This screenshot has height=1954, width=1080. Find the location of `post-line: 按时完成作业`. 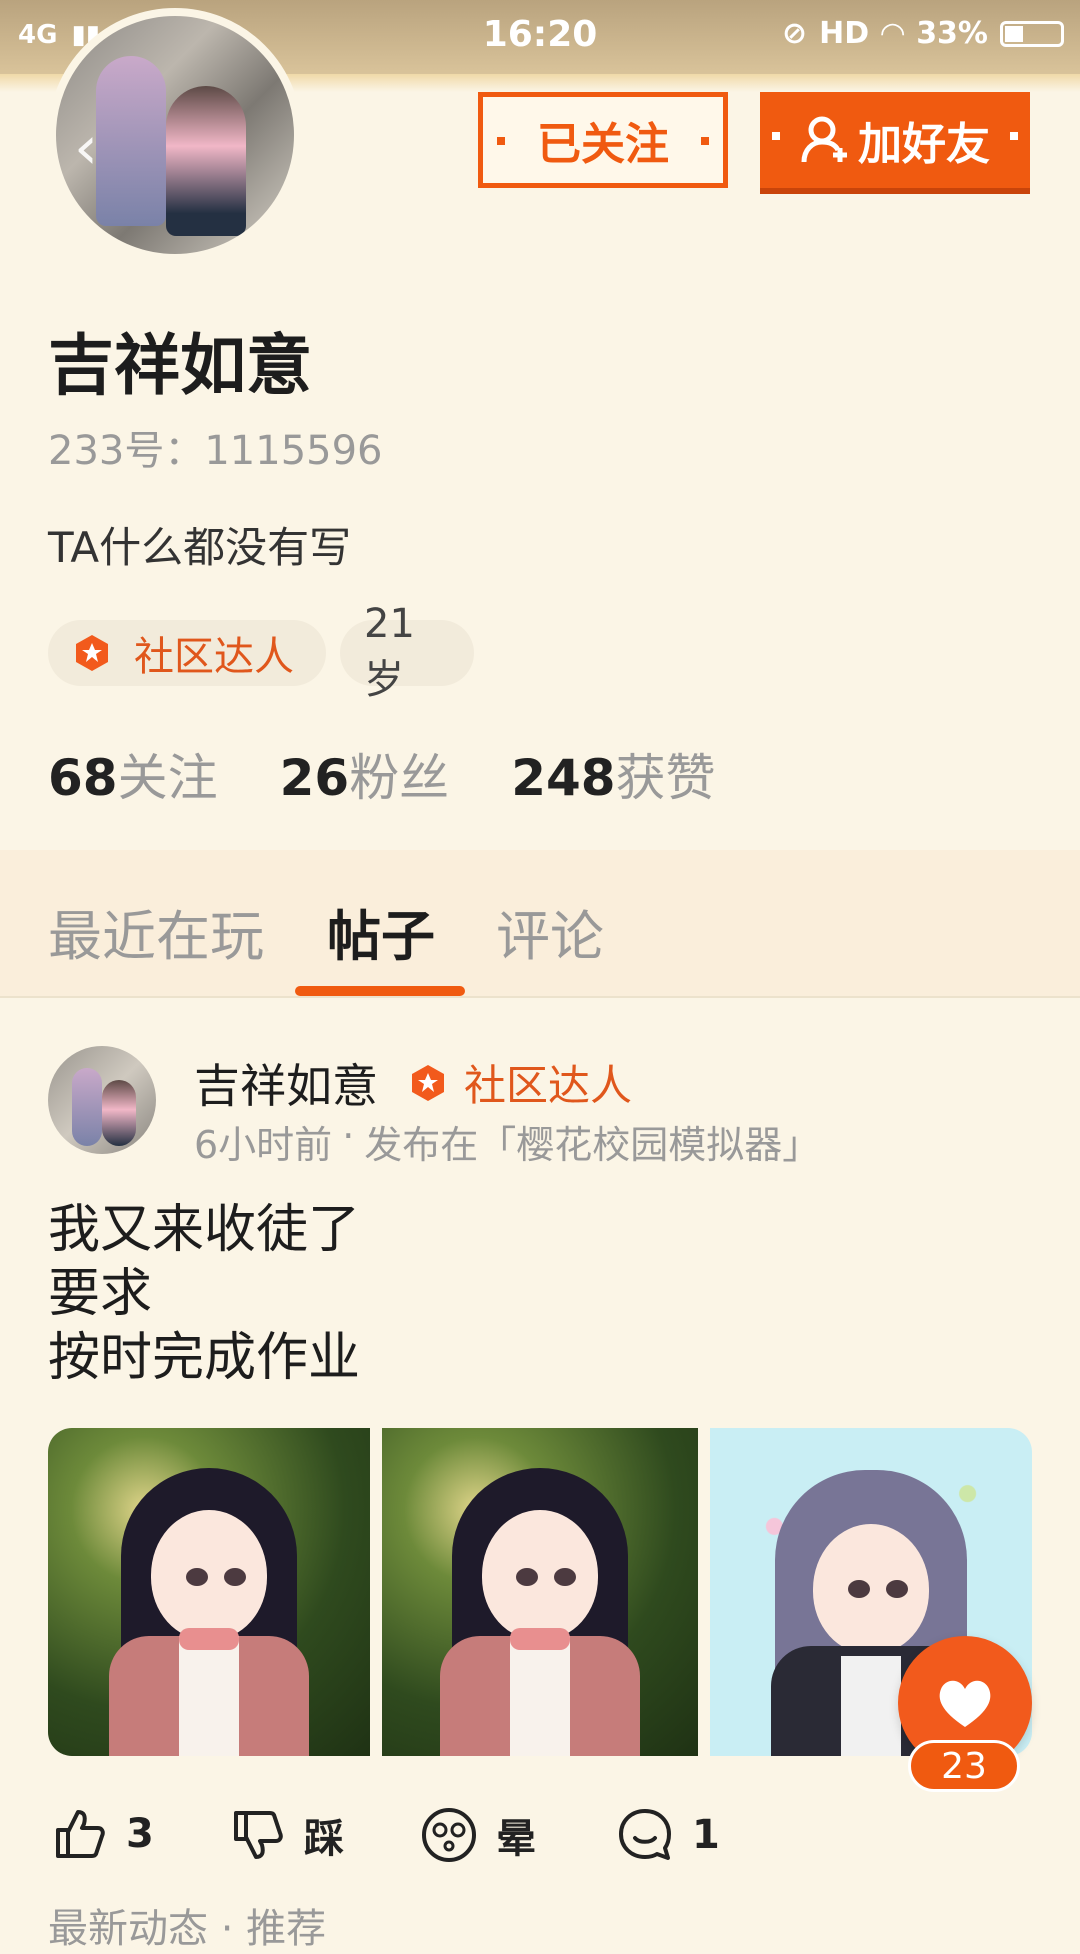

post-line: 按时完成作业 is located at coordinates (204, 1358).